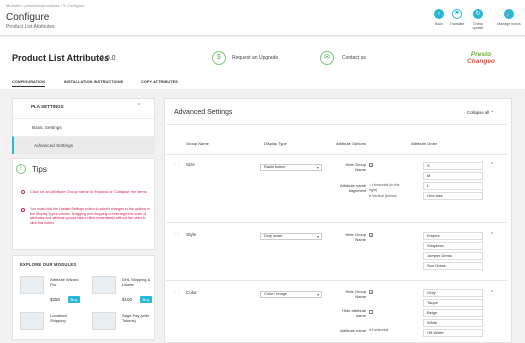 This screenshot has height=343, width=525. What do you see at coordinates (190, 164) in the screenshot?
I see `group-name: Size` at bounding box center [190, 164].